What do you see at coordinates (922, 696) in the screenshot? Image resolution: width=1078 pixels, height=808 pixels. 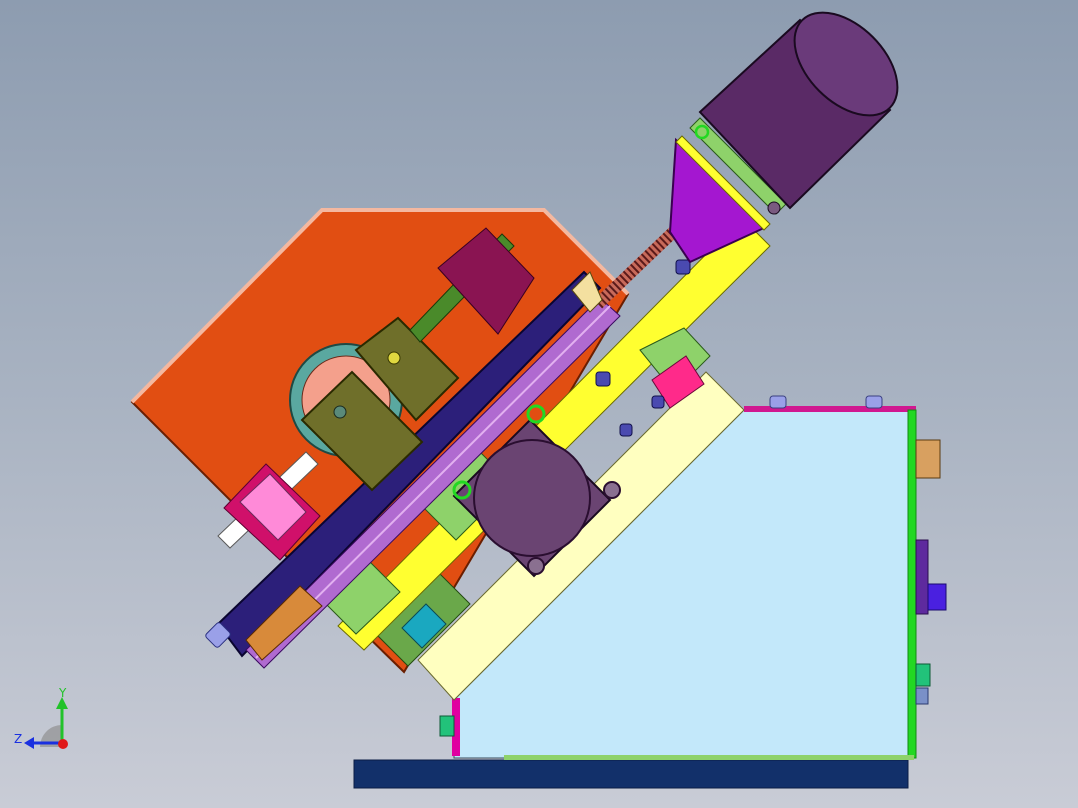 I see `connector-bottom-cap` at bounding box center [922, 696].